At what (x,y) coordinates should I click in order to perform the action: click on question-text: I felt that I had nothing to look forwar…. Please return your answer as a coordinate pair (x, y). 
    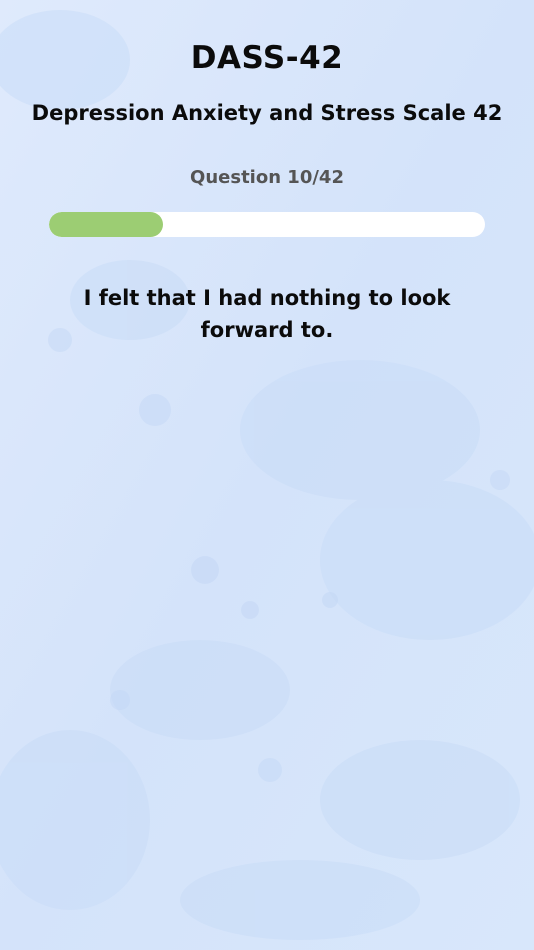
    Looking at the image, I should click on (267, 314).